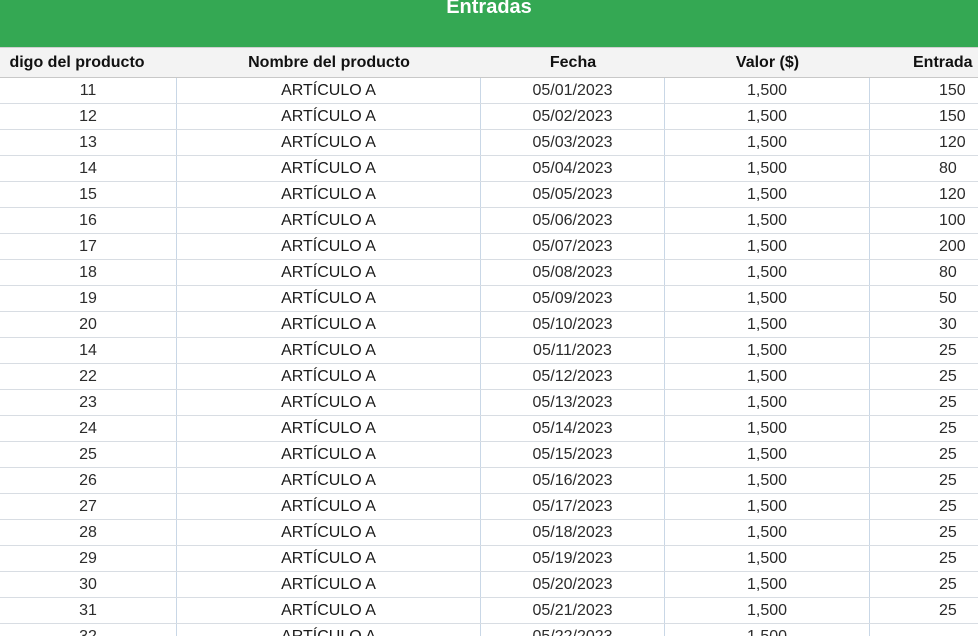 This screenshot has width=978, height=636. I want to click on cell-product-code: 27, so click(88, 506).